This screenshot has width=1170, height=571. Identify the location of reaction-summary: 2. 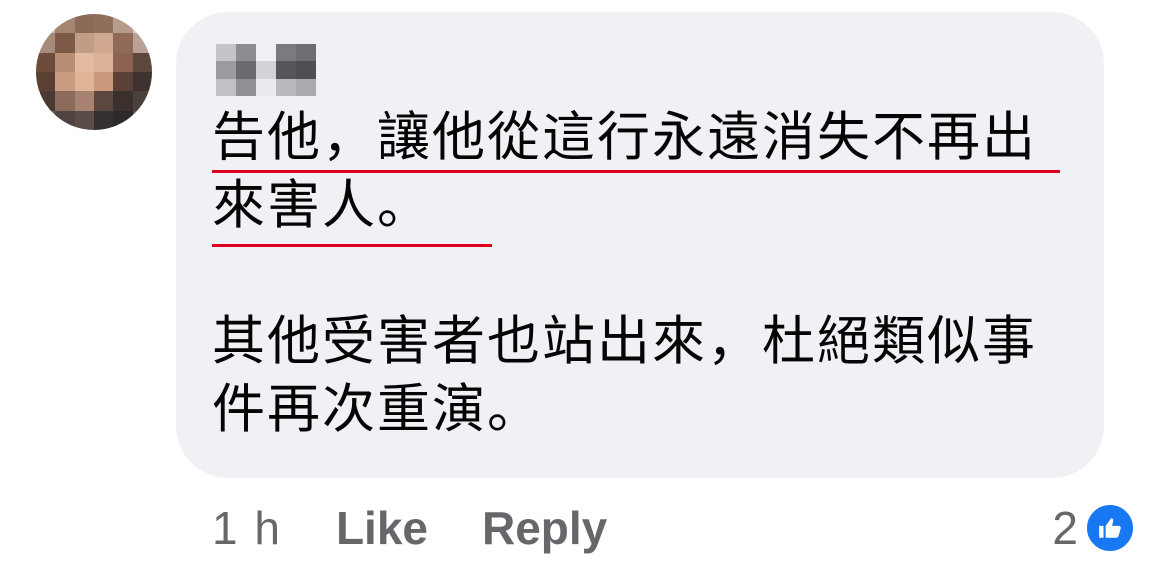
(1094, 528).